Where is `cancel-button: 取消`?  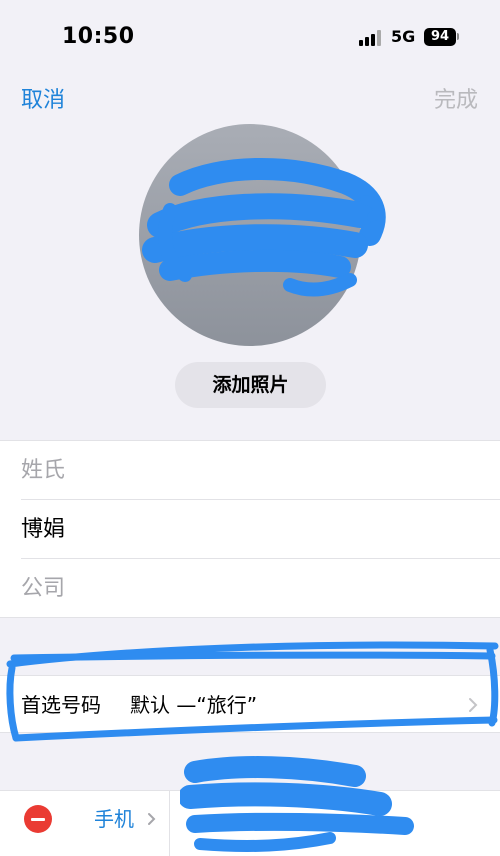
cancel-button: 取消 is located at coordinates (43, 98).